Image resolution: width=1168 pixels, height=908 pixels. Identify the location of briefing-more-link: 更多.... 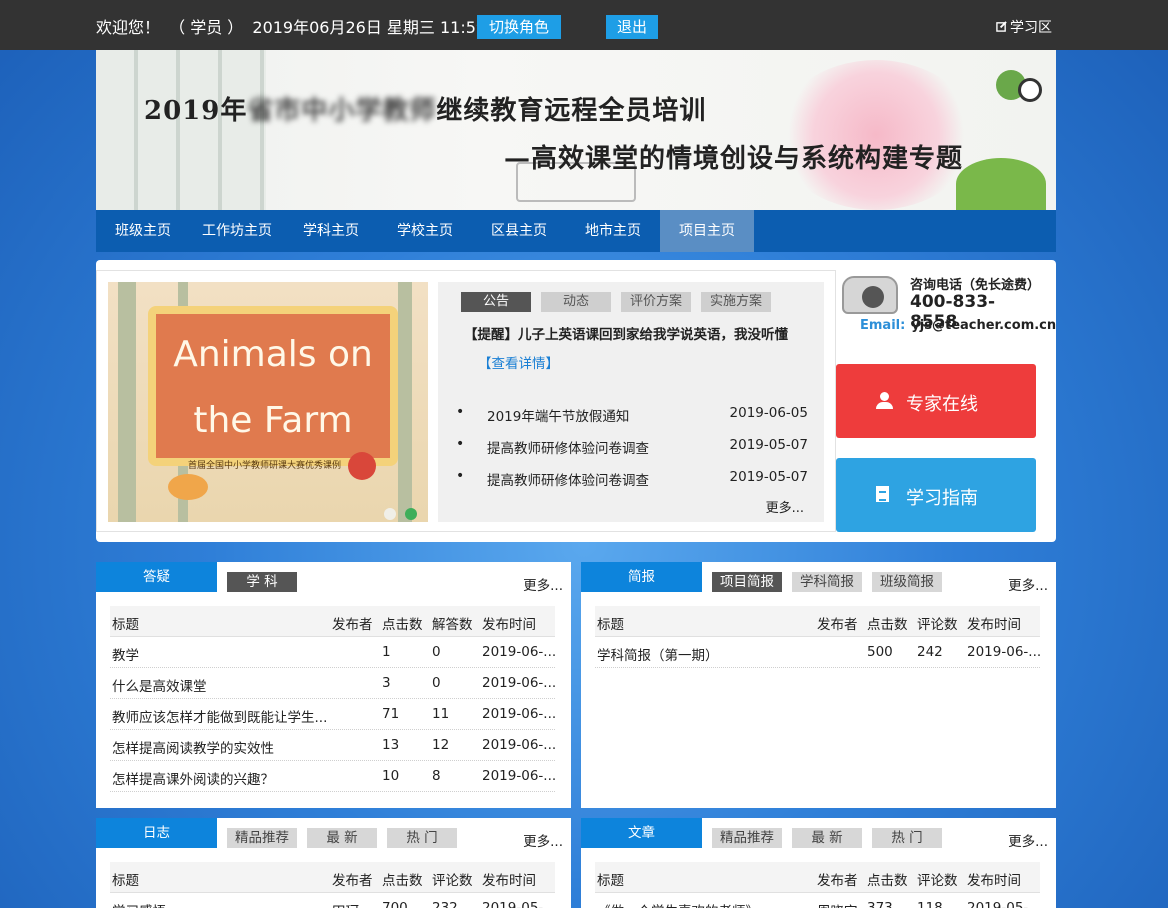
(1028, 584).